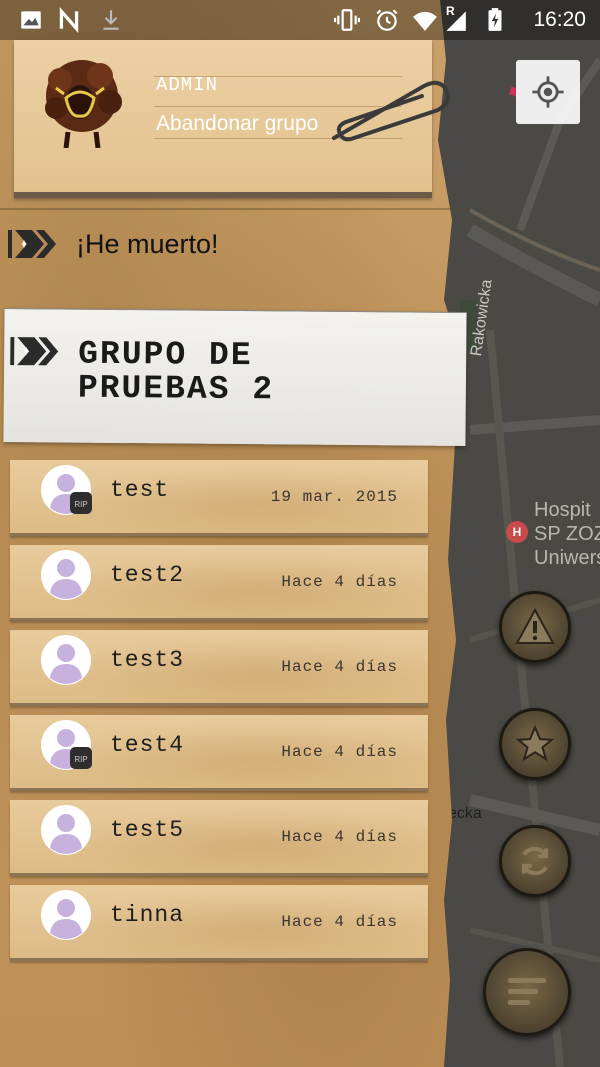 This screenshot has width=600, height=1067. Describe the element at coordinates (219, 668) in the screenshot. I see `member-row: test3 Hace 4 días` at that location.